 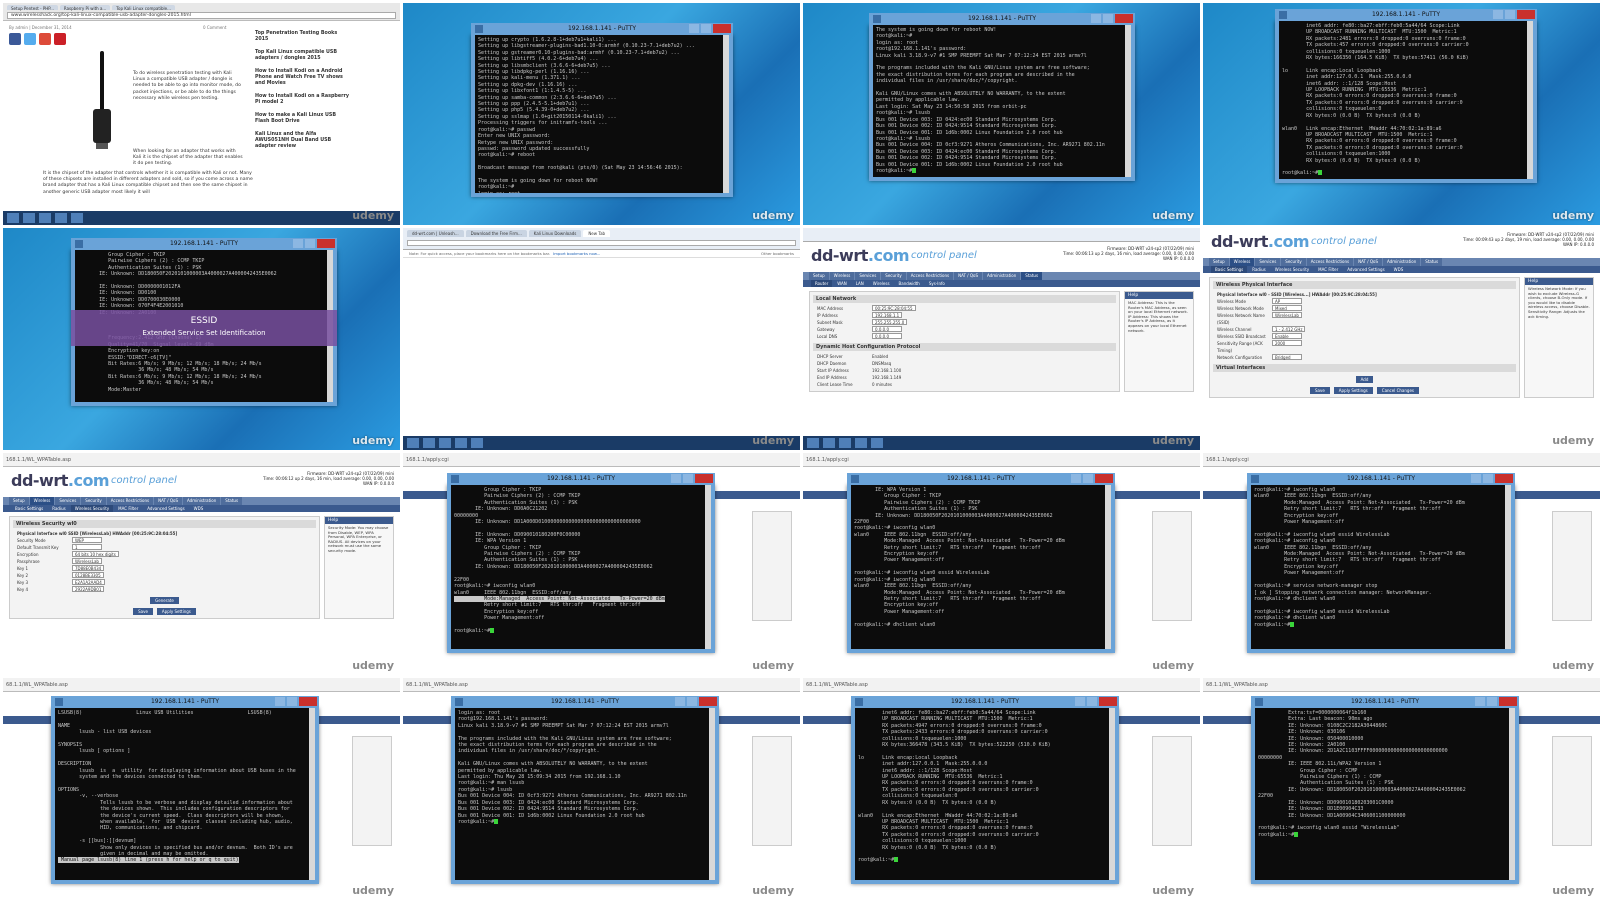 What do you see at coordinates (601, 243) in the screenshot?
I see `address-bar` at bounding box center [601, 243].